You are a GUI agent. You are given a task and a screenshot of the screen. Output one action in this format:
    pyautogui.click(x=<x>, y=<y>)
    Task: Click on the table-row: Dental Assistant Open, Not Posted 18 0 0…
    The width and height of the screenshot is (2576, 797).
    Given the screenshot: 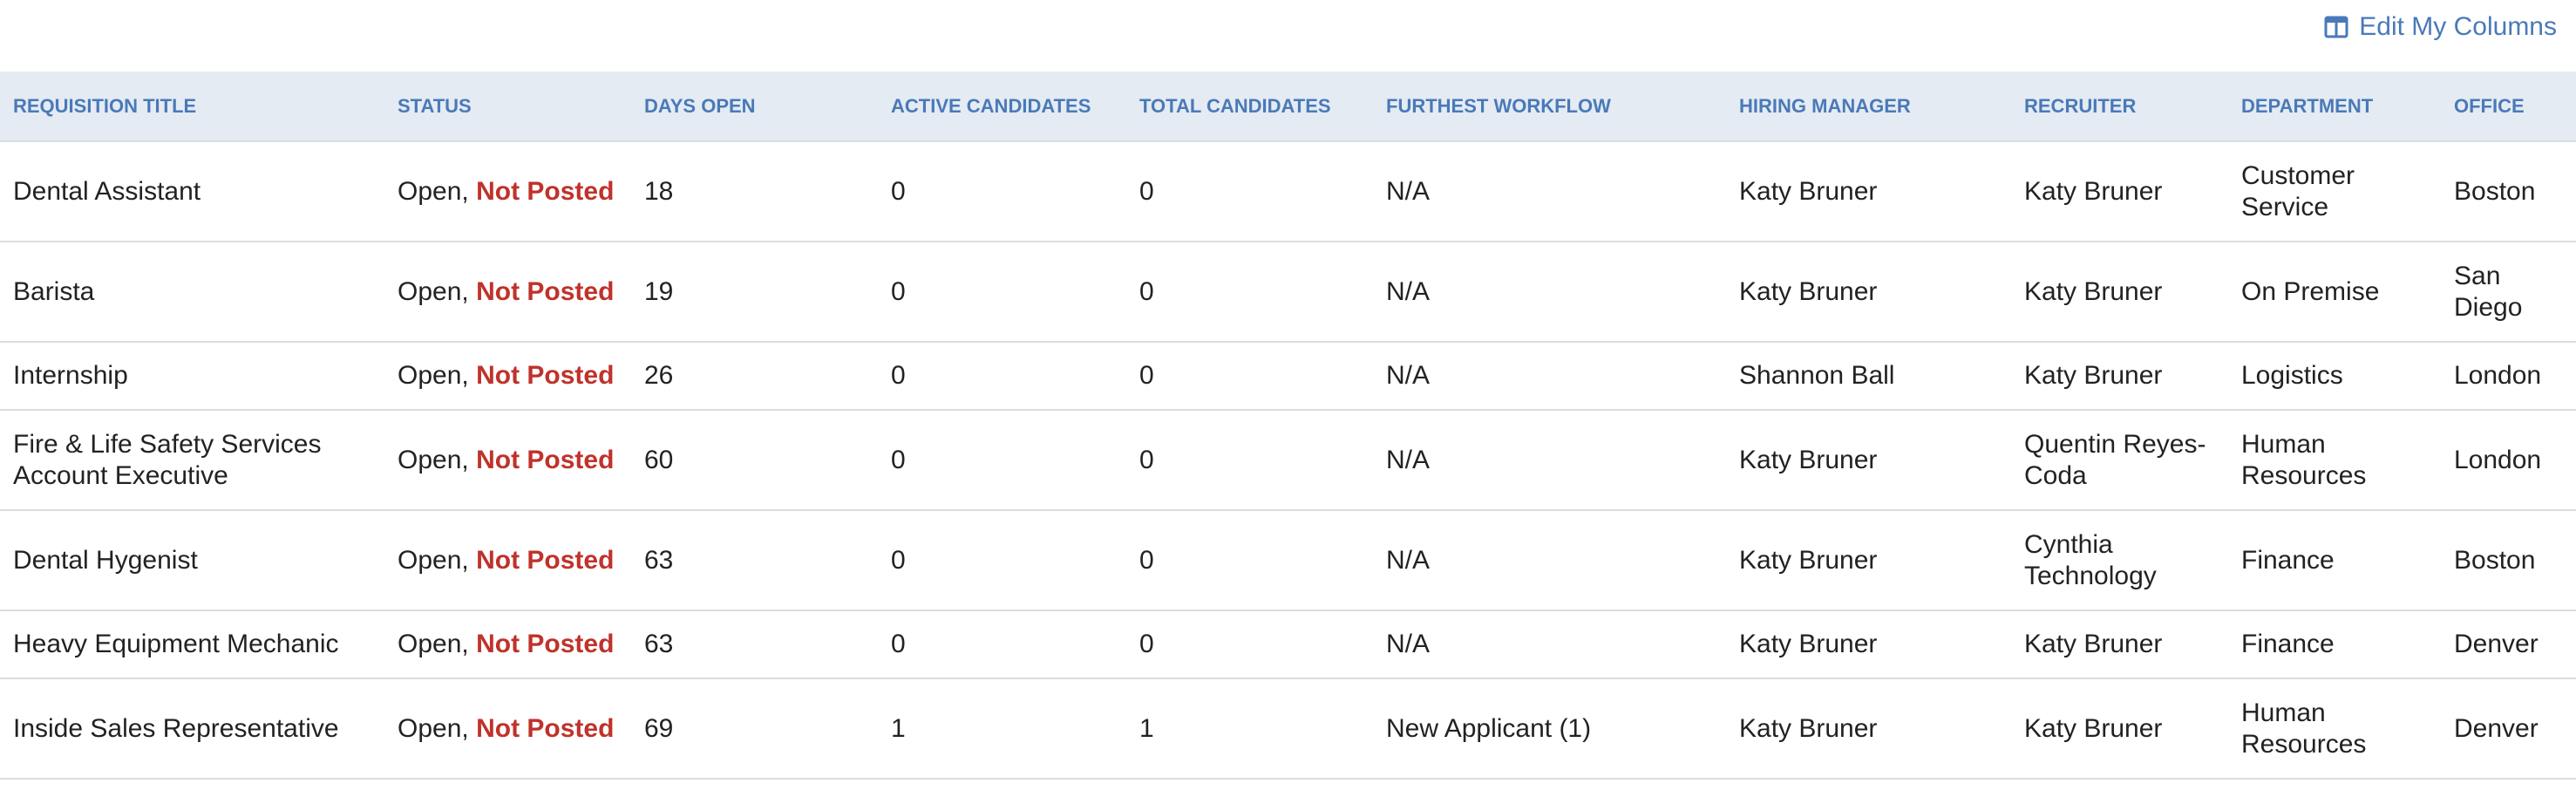 What is the action you would take?
    pyautogui.click(x=1288, y=192)
    